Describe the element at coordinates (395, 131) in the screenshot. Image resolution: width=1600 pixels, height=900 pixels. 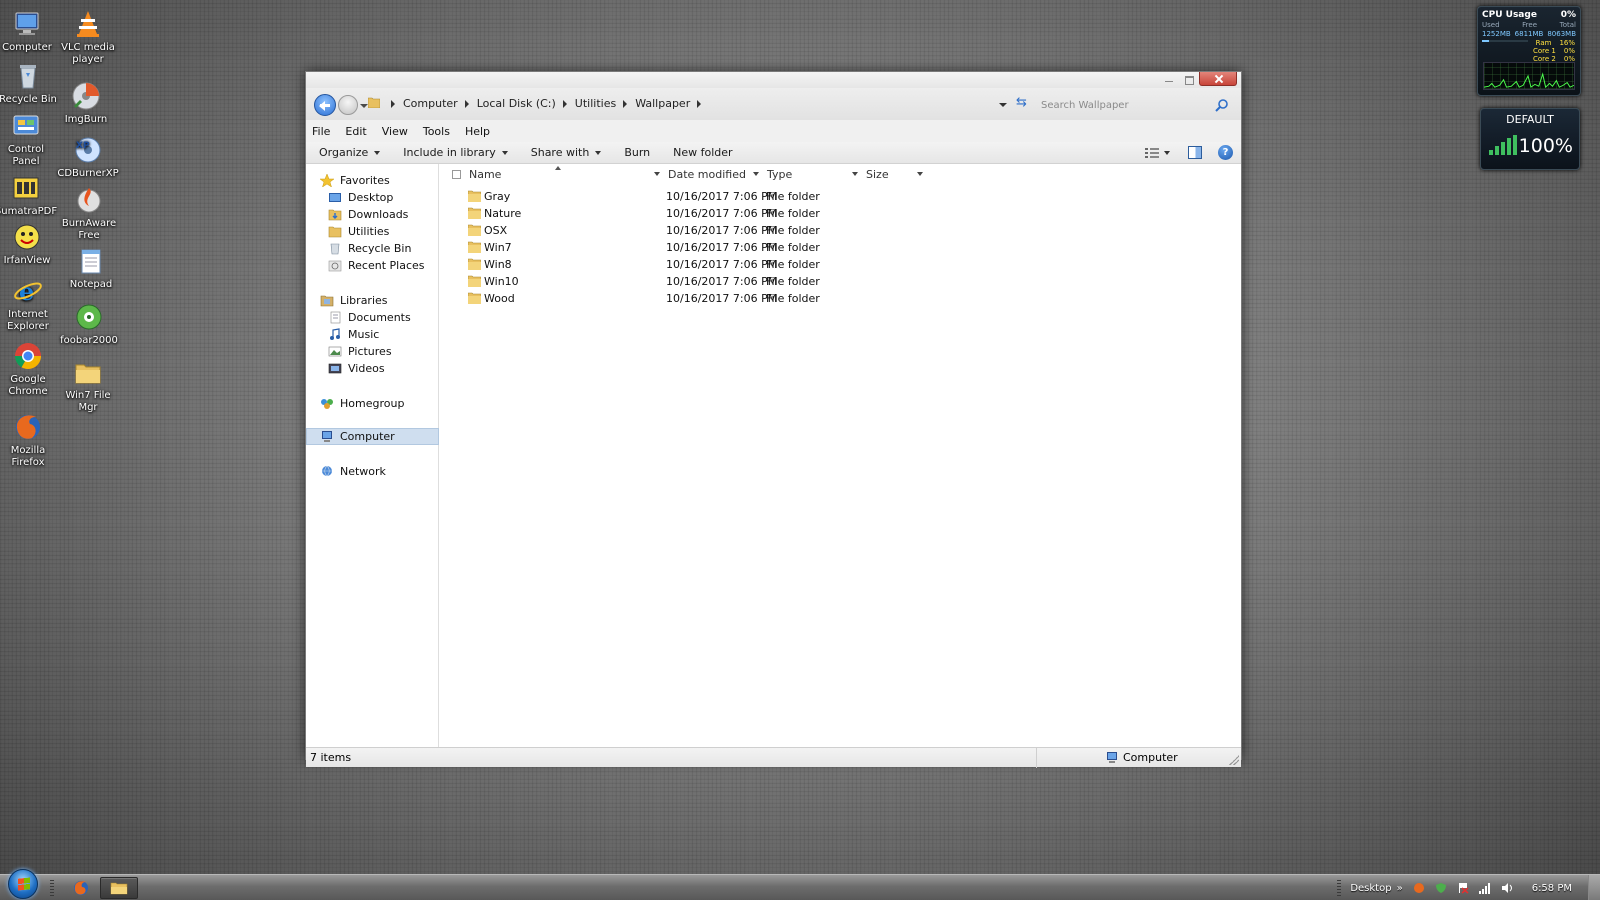
I see `menu-view: View` at that location.